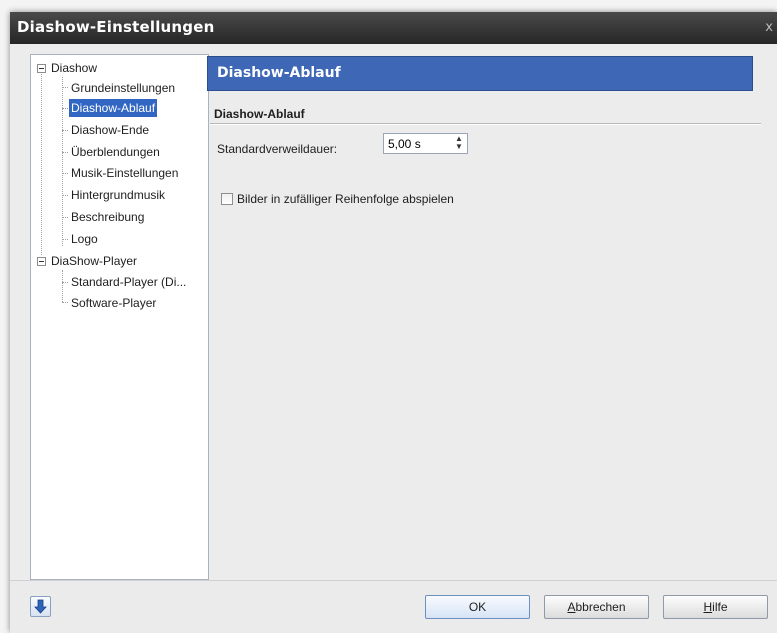 The width and height of the screenshot is (777, 633). I want to click on duration-value: 5,00 s, so click(404, 144).